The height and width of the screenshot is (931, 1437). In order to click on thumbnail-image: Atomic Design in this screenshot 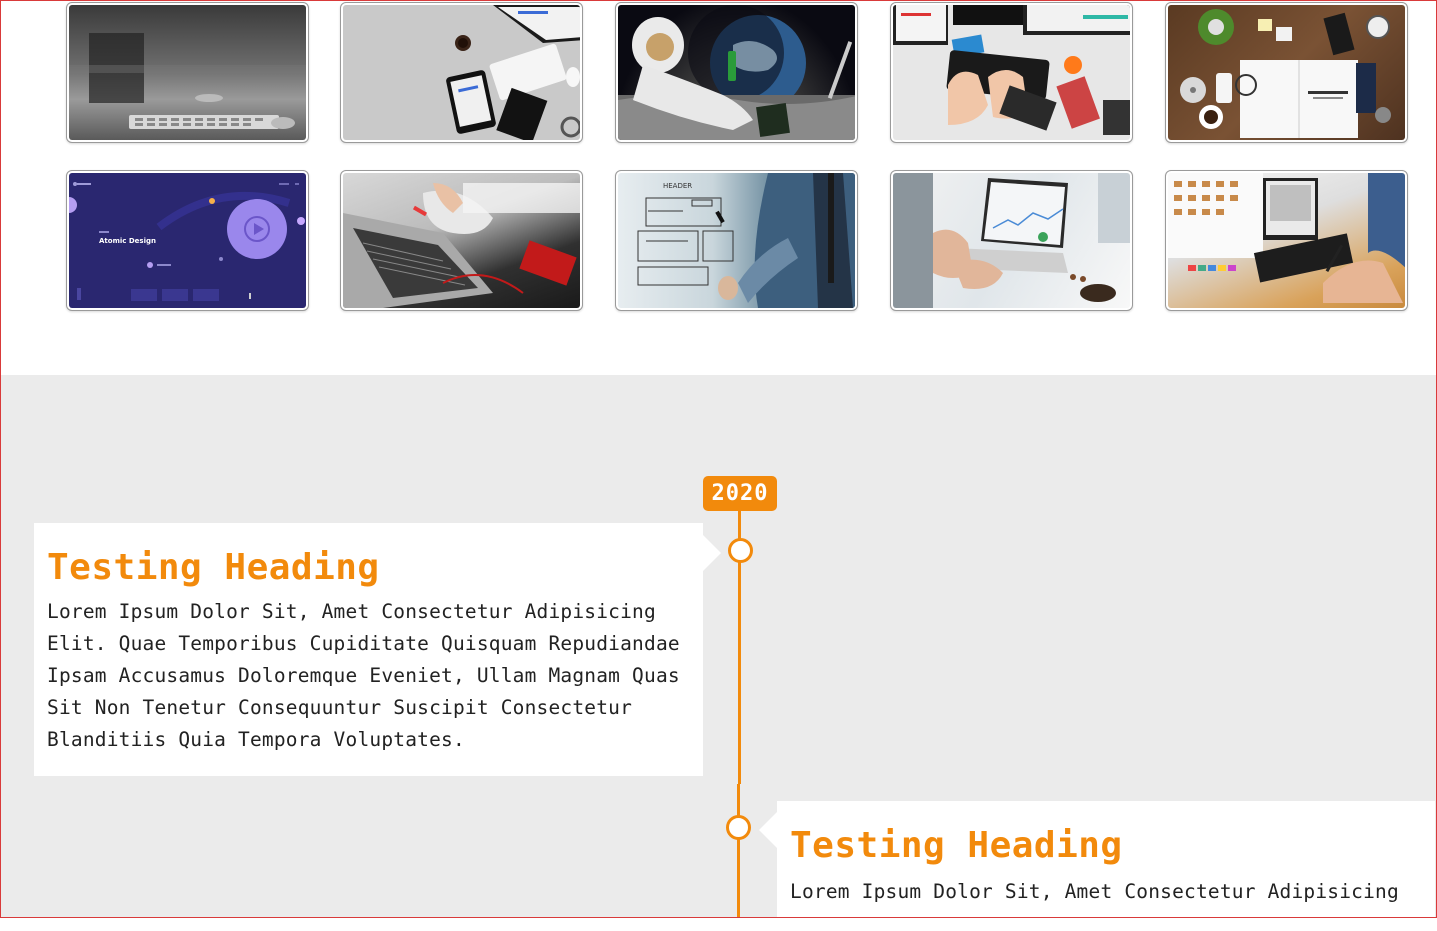, I will do `click(187, 240)`.